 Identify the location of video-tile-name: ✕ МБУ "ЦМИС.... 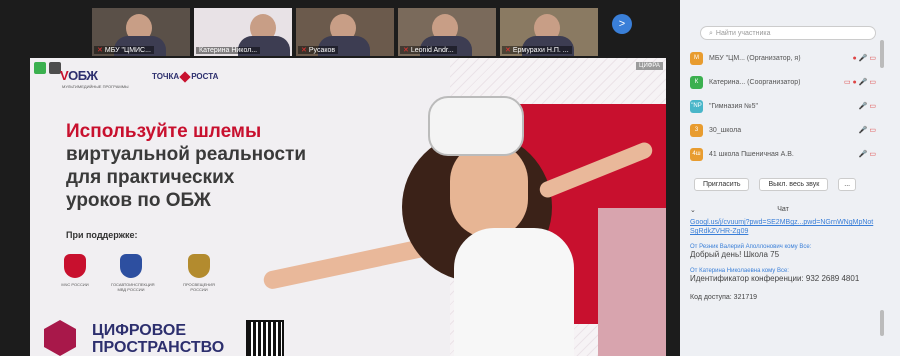
(124, 50).